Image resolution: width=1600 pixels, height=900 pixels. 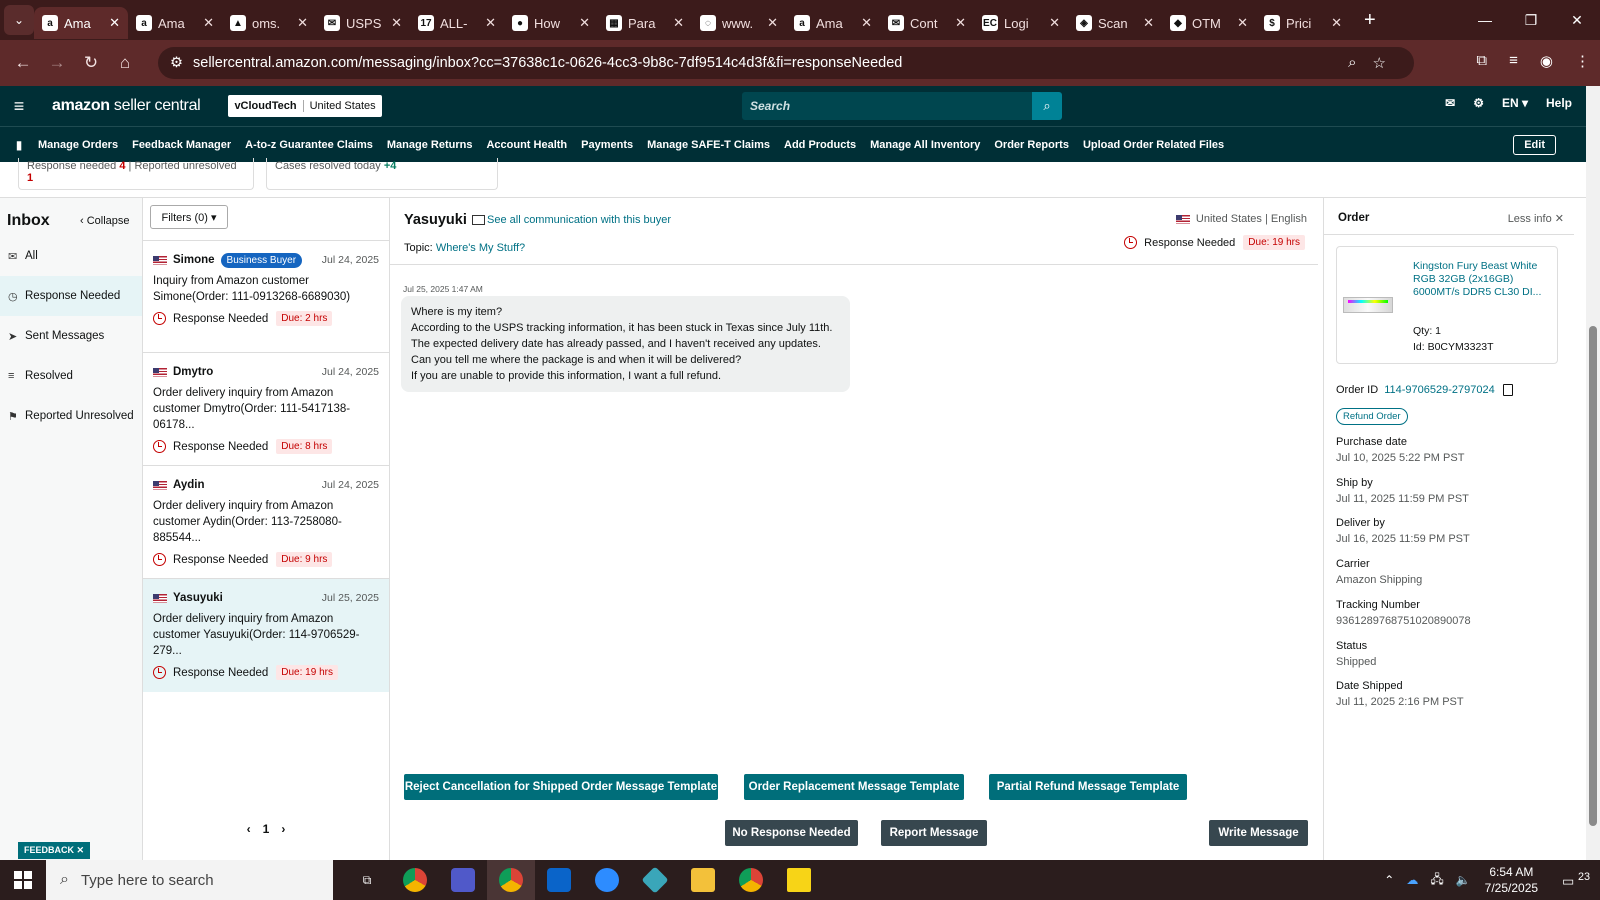 What do you see at coordinates (1258, 833) in the screenshot?
I see `write-message-button: Write Message` at bounding box center [1258, 833].